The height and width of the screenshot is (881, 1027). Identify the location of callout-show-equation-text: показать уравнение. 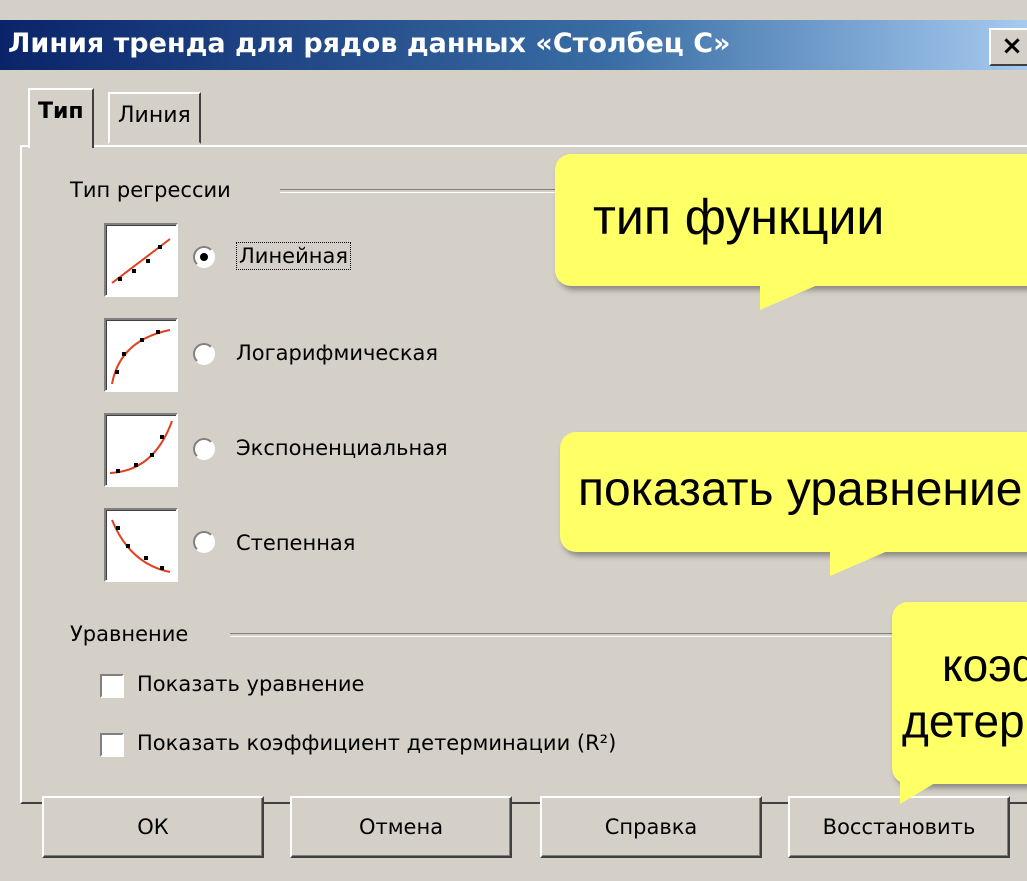
(800, 489).